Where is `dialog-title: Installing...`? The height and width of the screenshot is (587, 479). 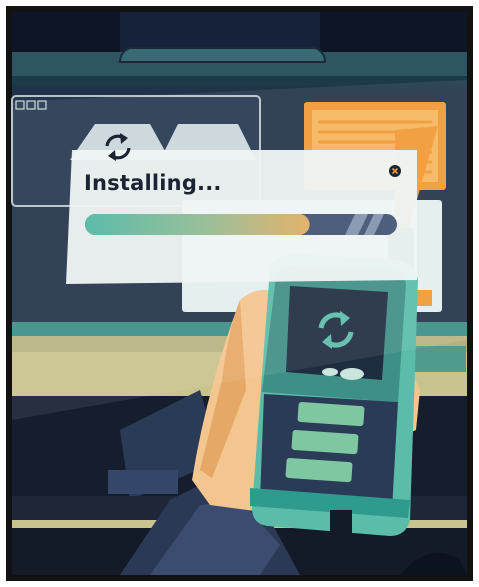 dialog-title: Installing... is located at coordinates (153, 183).